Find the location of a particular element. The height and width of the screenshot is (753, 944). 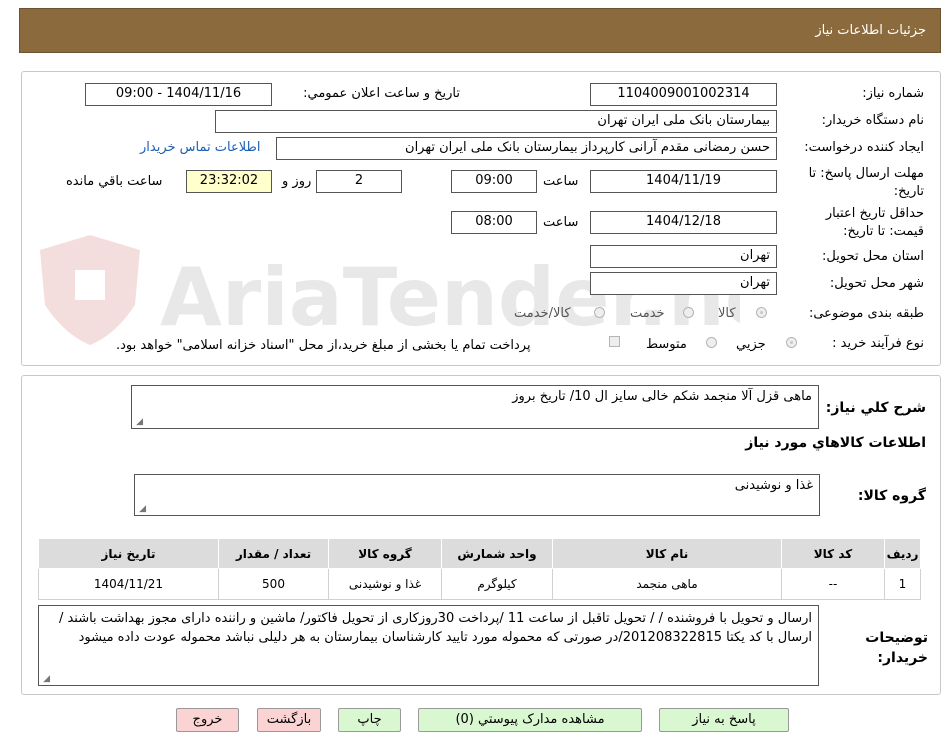

validity-date-field: 1404/12/18 is located at coordinates (683, 222).